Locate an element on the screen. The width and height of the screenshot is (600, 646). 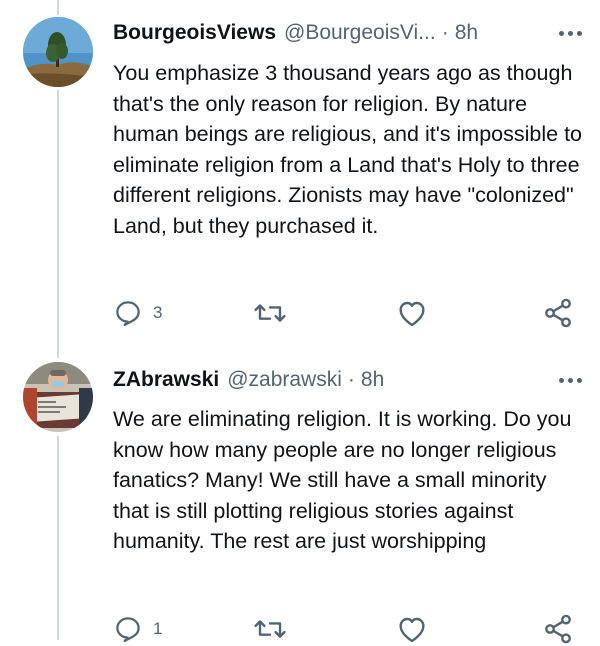
reply-count: 3 is located at coordinates (158, 312).